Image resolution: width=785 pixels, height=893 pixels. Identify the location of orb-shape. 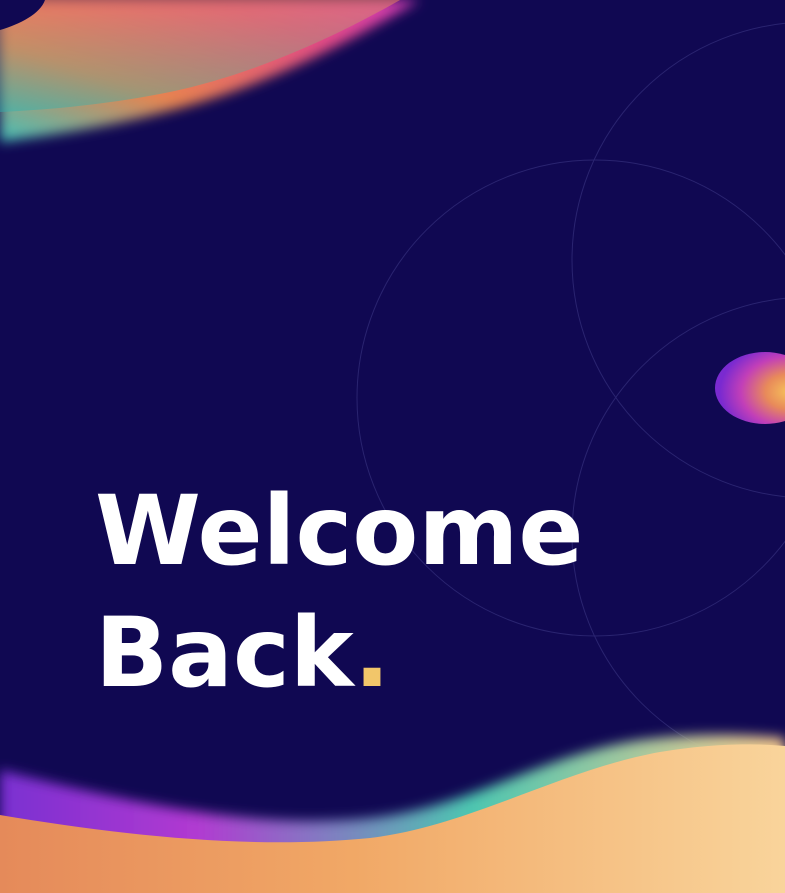
(750, 388).